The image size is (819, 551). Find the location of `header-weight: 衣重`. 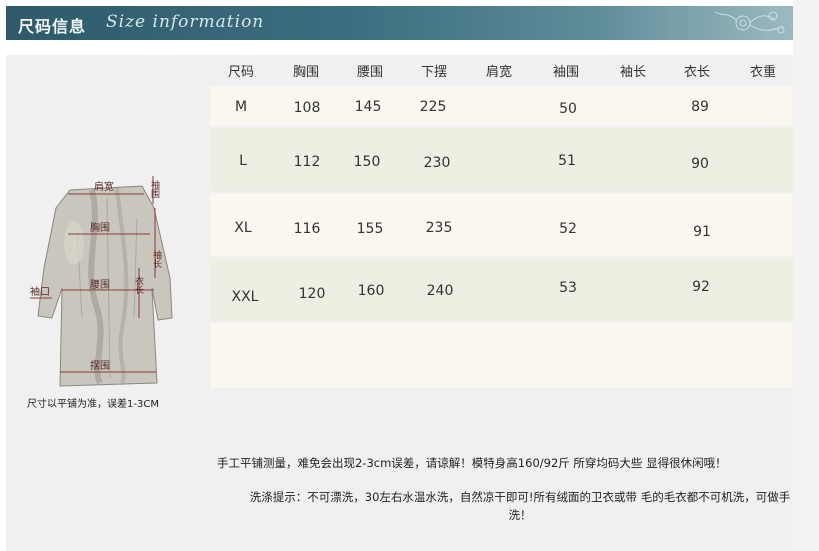

header-weight: 衣重 is located at coordinates (762, 72).